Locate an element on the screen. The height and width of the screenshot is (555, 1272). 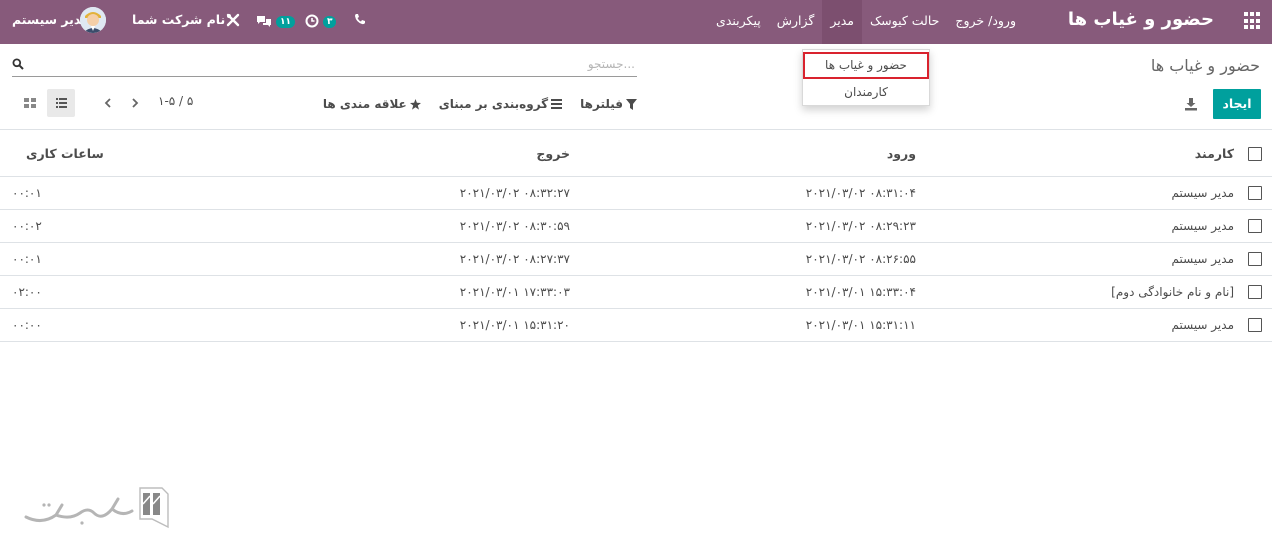
debug-tools-icon is located at coordinates (233, 21).